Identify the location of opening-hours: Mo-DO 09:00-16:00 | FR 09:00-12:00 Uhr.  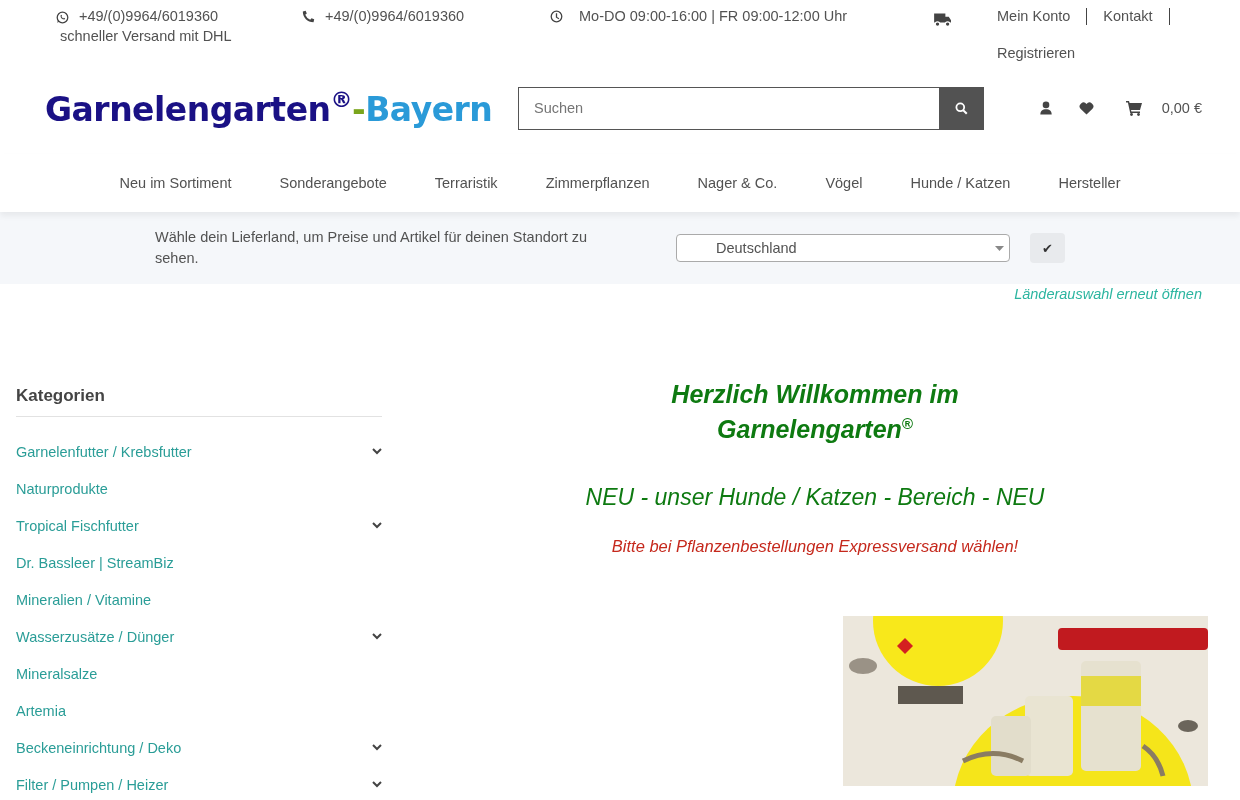
(713, 16).